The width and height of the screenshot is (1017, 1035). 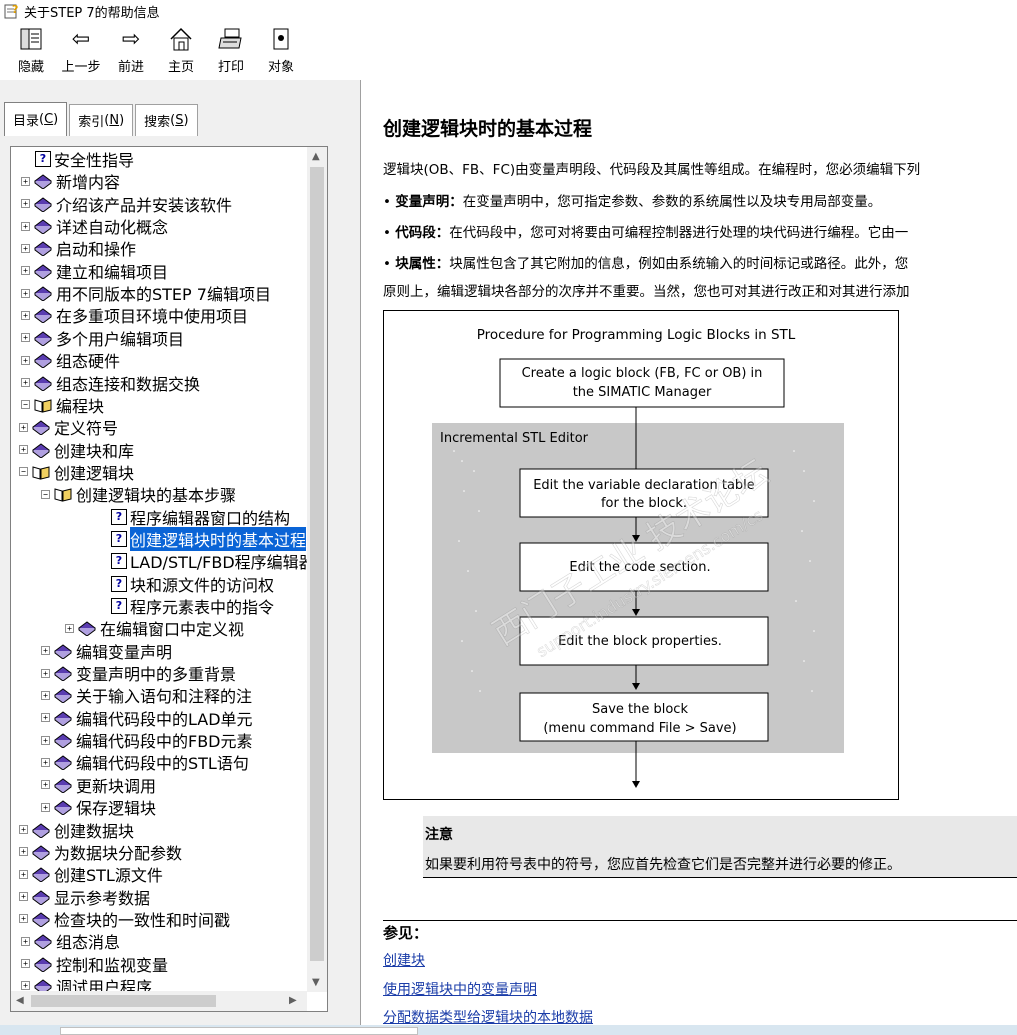 What do you see at coordinates (163, 295) in the screenshot?
I see `tree-item-label: 用不同版本的STEP 7编辑项目` at bounding box center [163, 295].